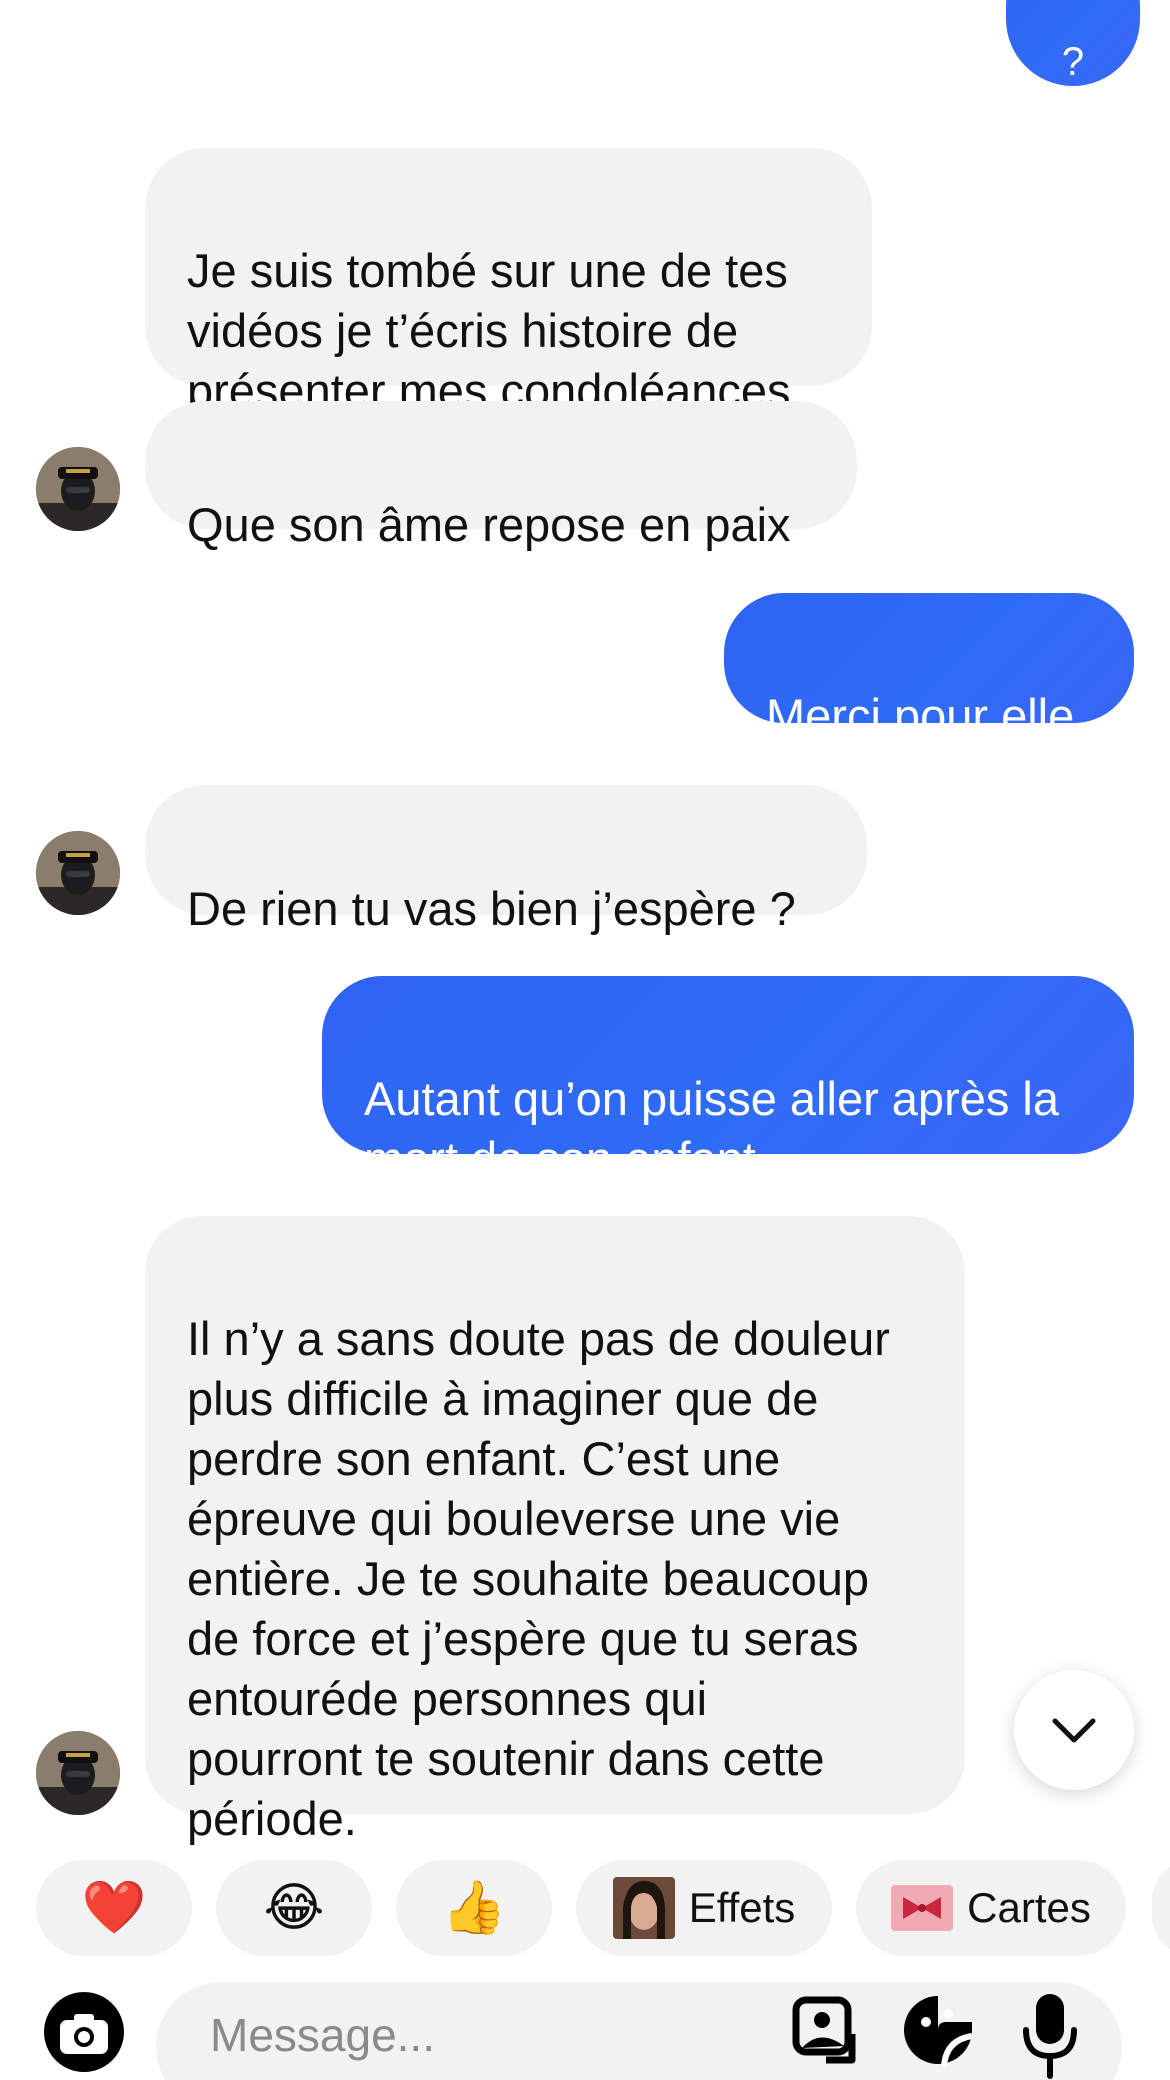 The width and height of the screenshot is (1170, 2080). What do you see at coordinates (1161, 1908) in the screenshot?
I see `more-chip` at bounding box center [1161, 1908].